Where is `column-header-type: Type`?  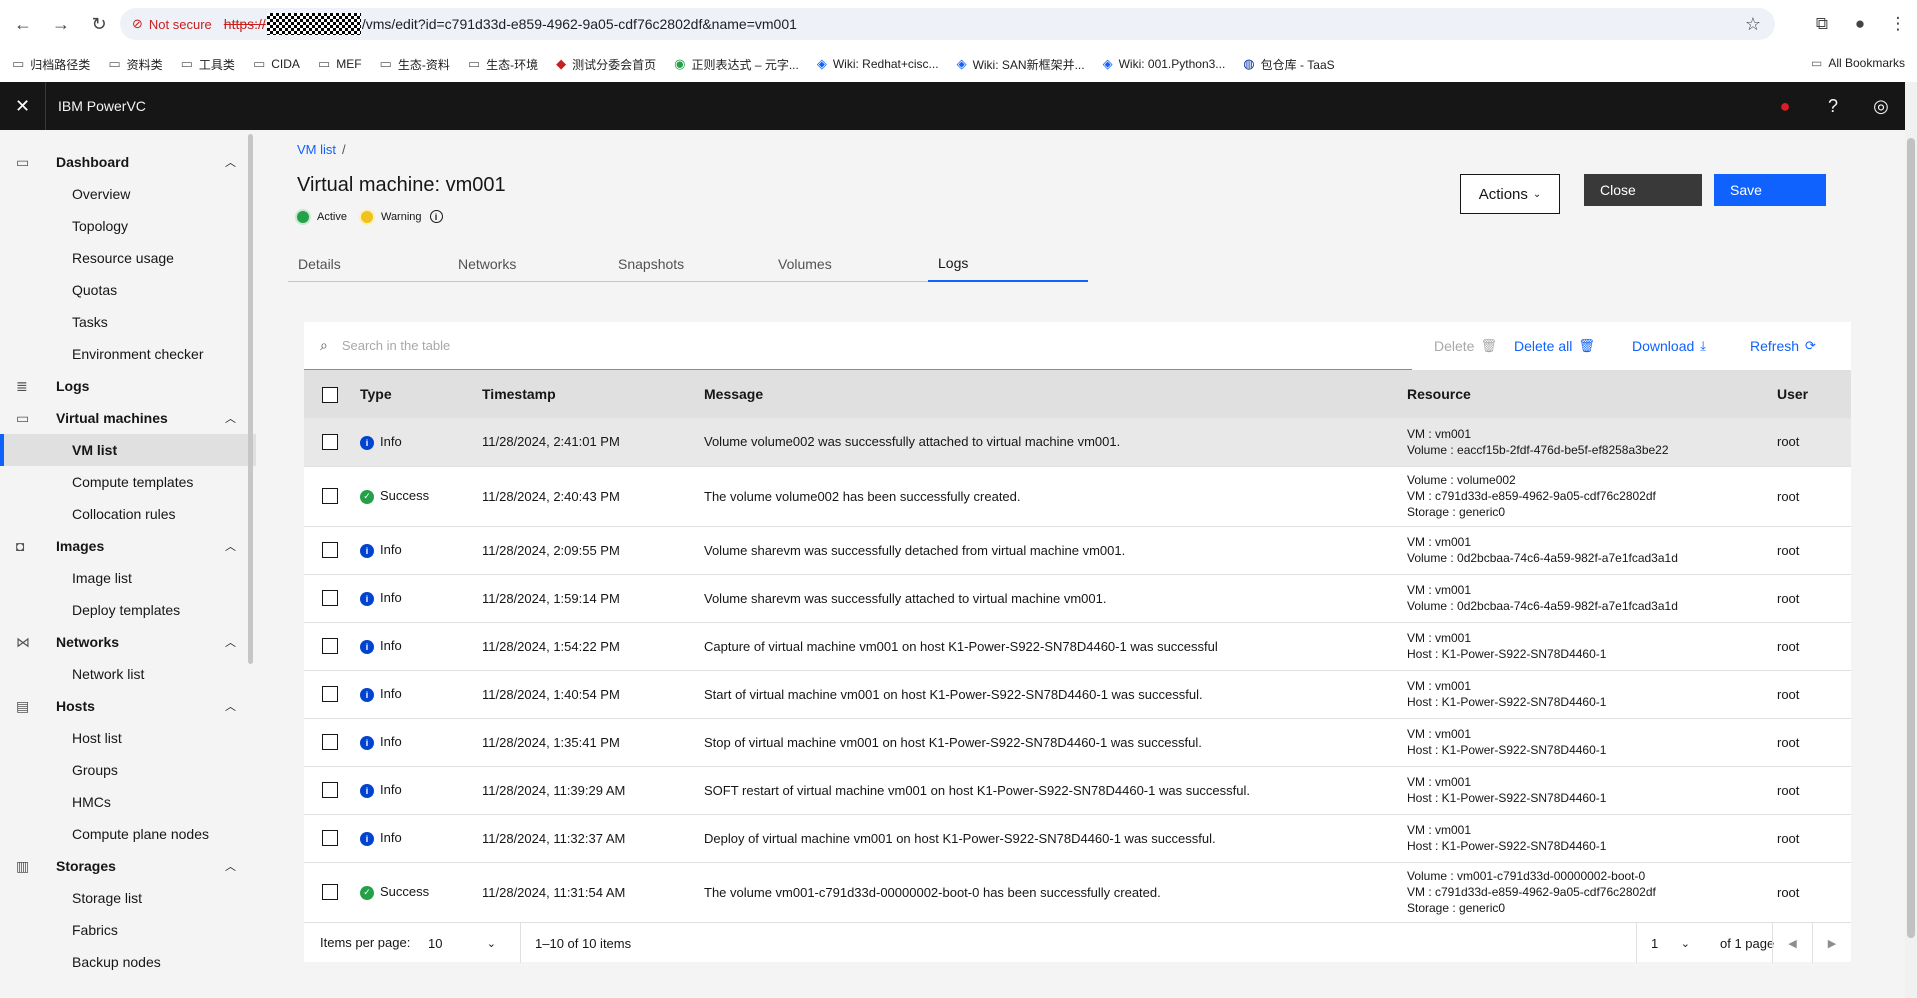
column-header-type: Type is located at coordinates (421, 394).